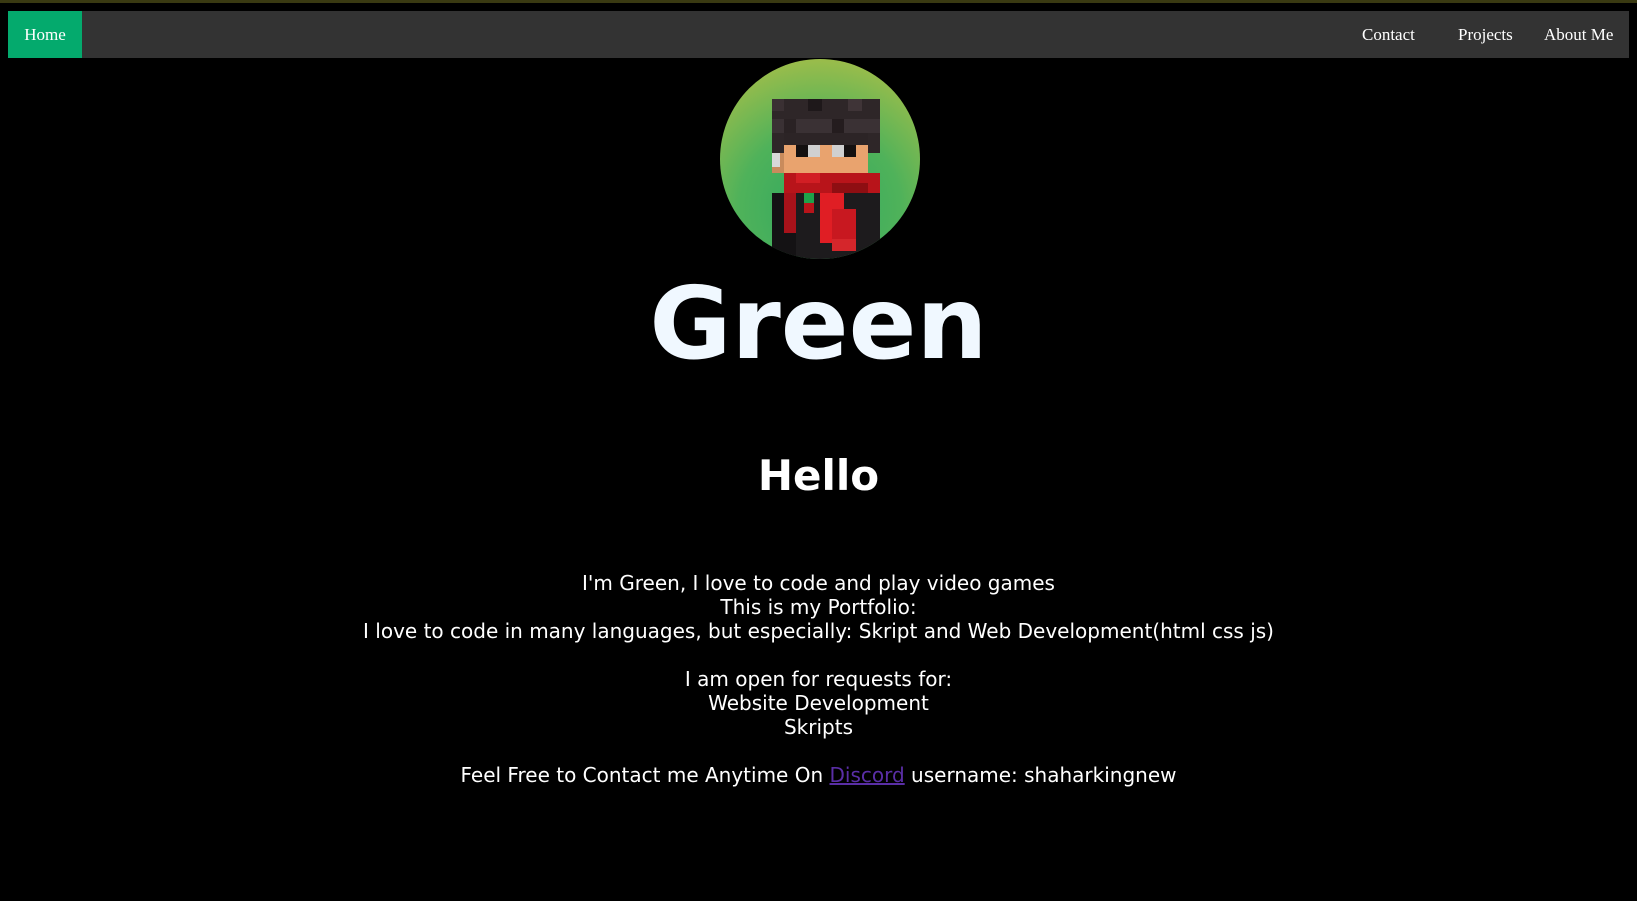 The width and height of the screenshot is (1637, 901). Describe the element at coordinates (818, 1) in the screenshot. I see `top-border` at that location.